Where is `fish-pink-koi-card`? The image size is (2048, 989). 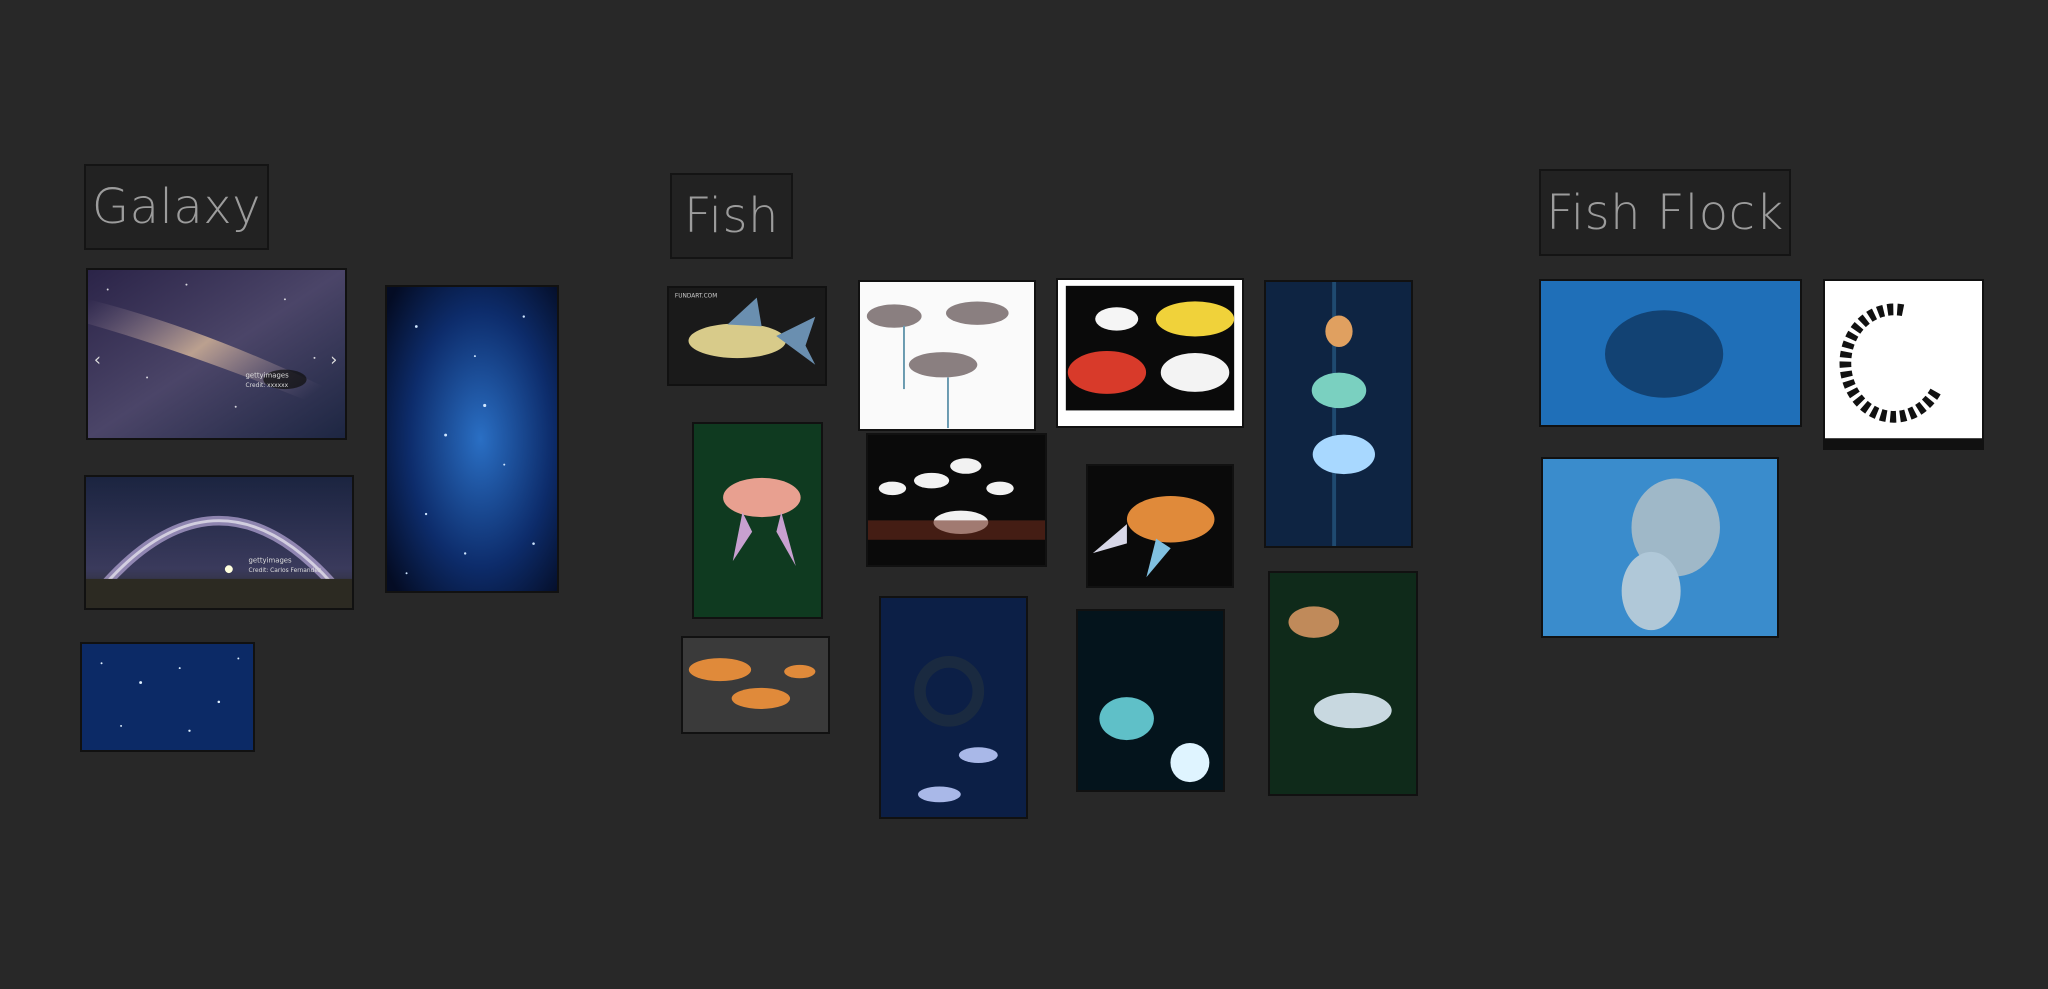 fish-pink-koi-card is located at coordinates (757, 520).